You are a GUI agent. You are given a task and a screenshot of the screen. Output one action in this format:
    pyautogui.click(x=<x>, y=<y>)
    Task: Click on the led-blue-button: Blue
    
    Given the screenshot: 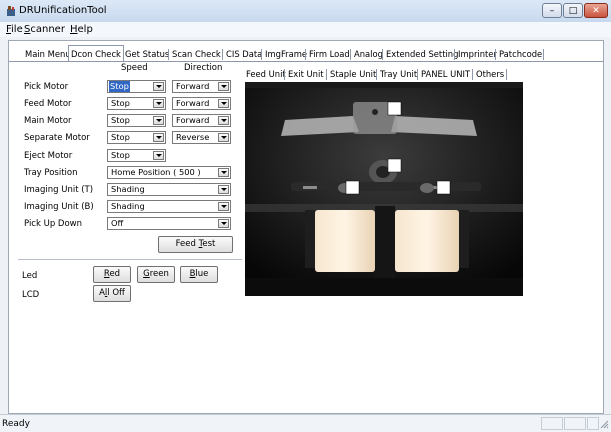 What is the action you would take?
    pyautogui.click(x=199, y=274)
    